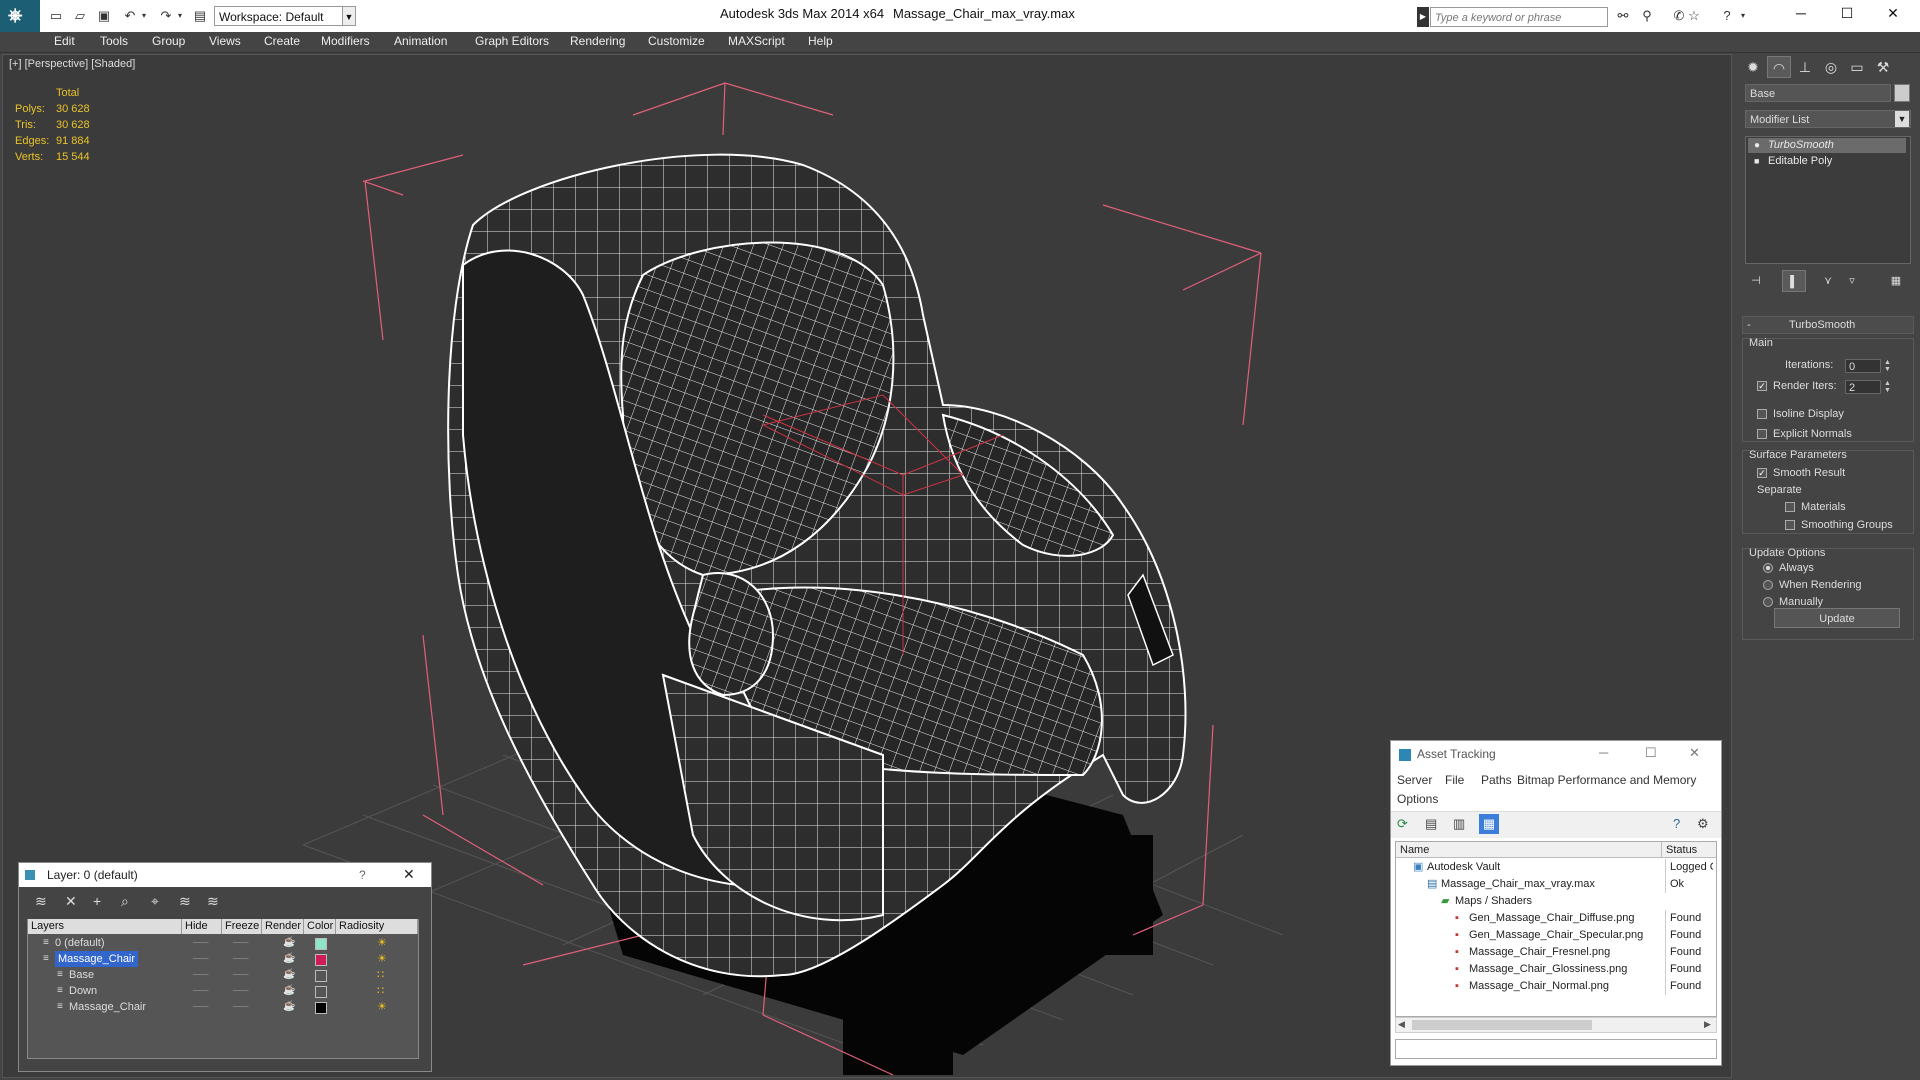  What do you see at coordinates (1762, 414) in the screenshot?
I see `isoline-display-checkbox` at bounding box center [1762, 414].